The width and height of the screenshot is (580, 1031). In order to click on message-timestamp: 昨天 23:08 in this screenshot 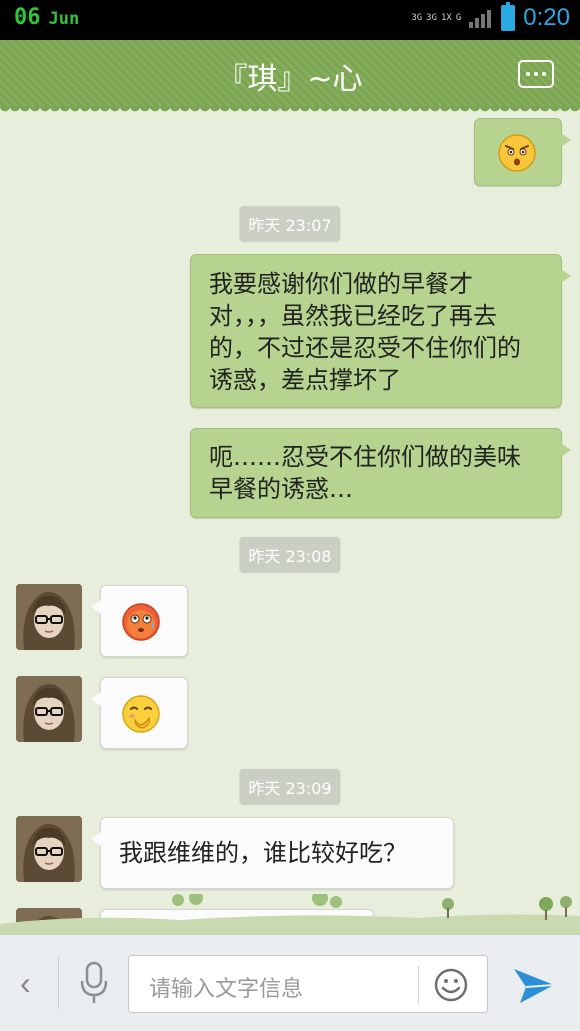, I will do `click(290, 555)`.